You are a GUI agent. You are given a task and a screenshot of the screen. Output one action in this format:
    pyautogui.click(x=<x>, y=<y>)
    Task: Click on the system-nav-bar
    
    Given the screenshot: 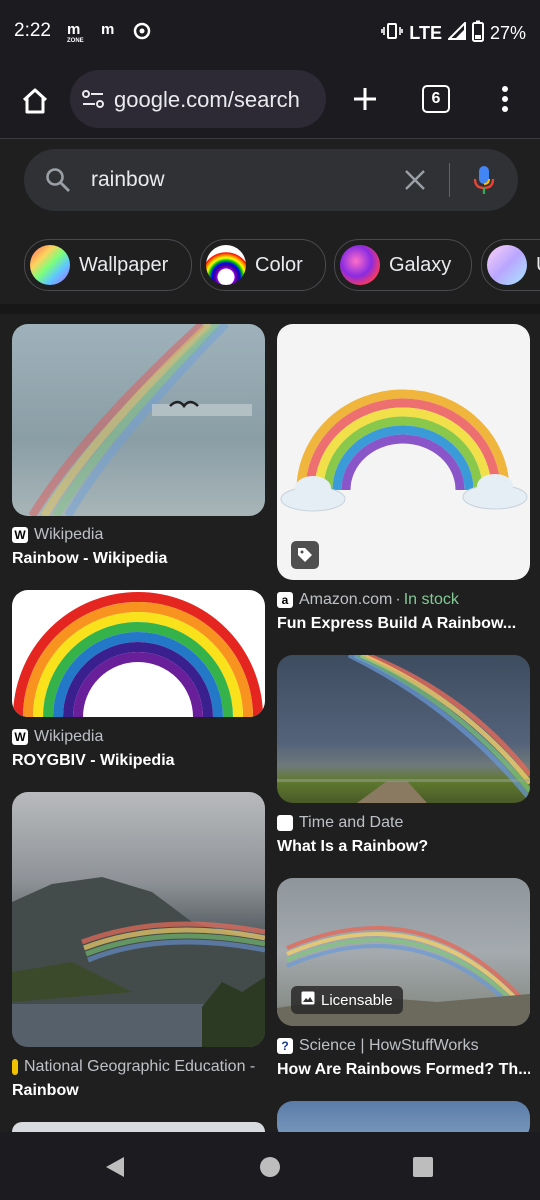 What is the action you would take?
    pyautogui.click(x=270, y=1166)
    